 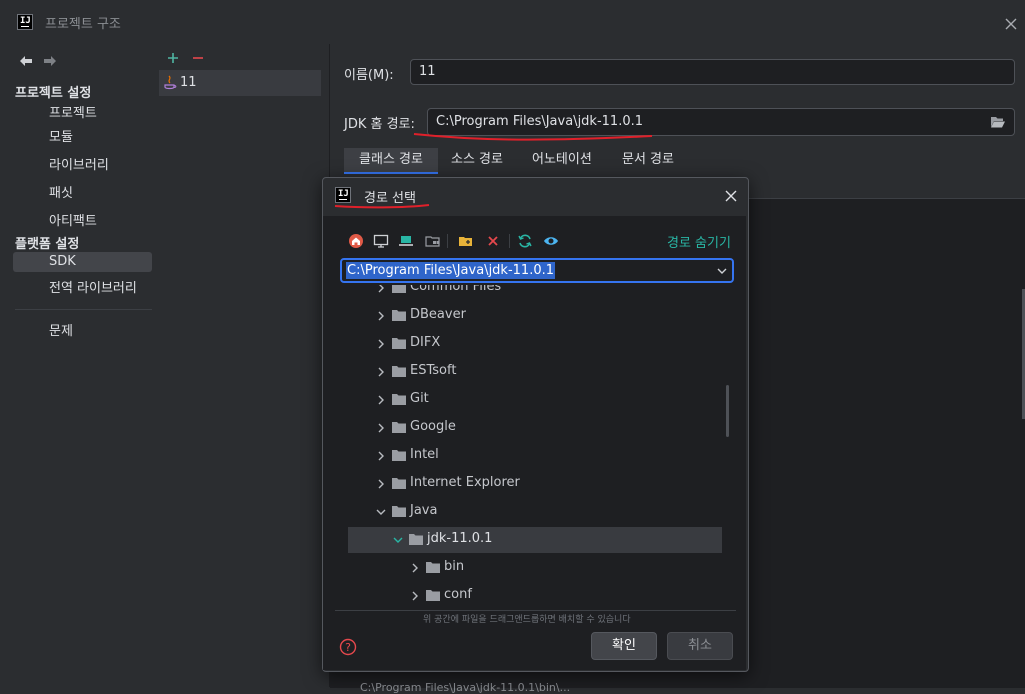 I want to click on eye-icon, so click(x=551, y=241).